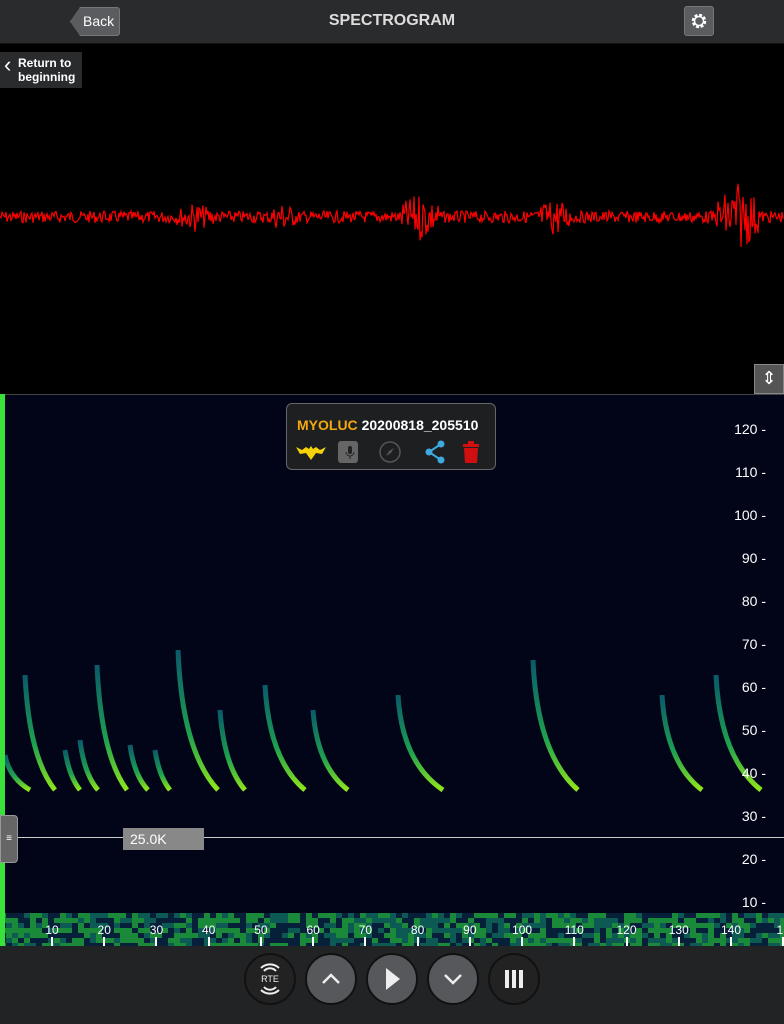  I want to click on share-button, so click(435, 452).